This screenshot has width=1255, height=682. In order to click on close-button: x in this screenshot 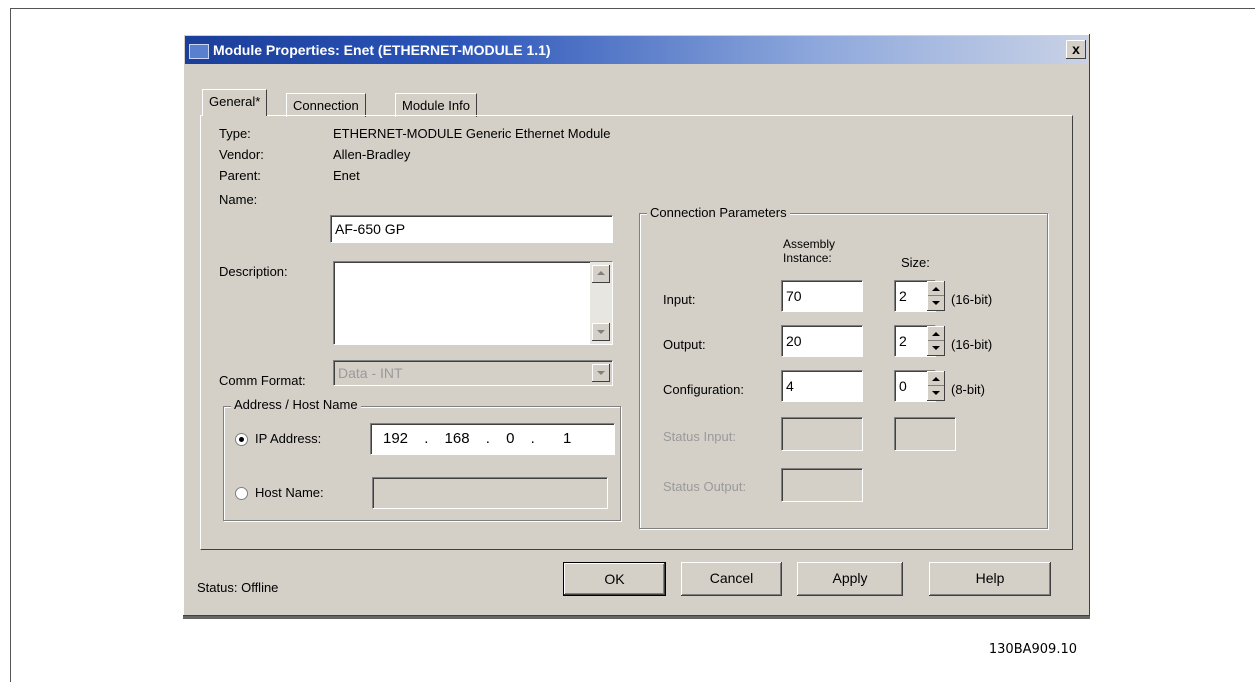, I will do `click(1076, 49)`.